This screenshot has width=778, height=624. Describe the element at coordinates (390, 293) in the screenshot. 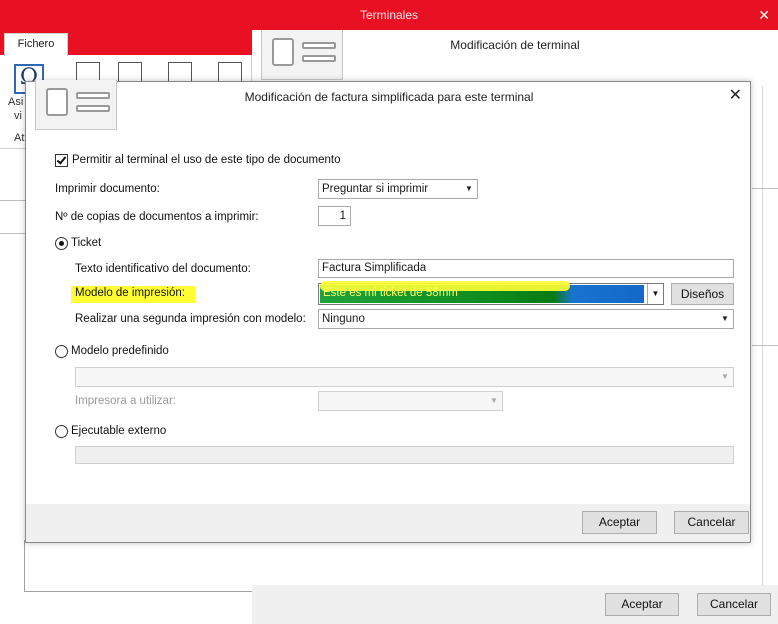

I see `print-model-value: Este es mi ticket de 58mm` at that location.